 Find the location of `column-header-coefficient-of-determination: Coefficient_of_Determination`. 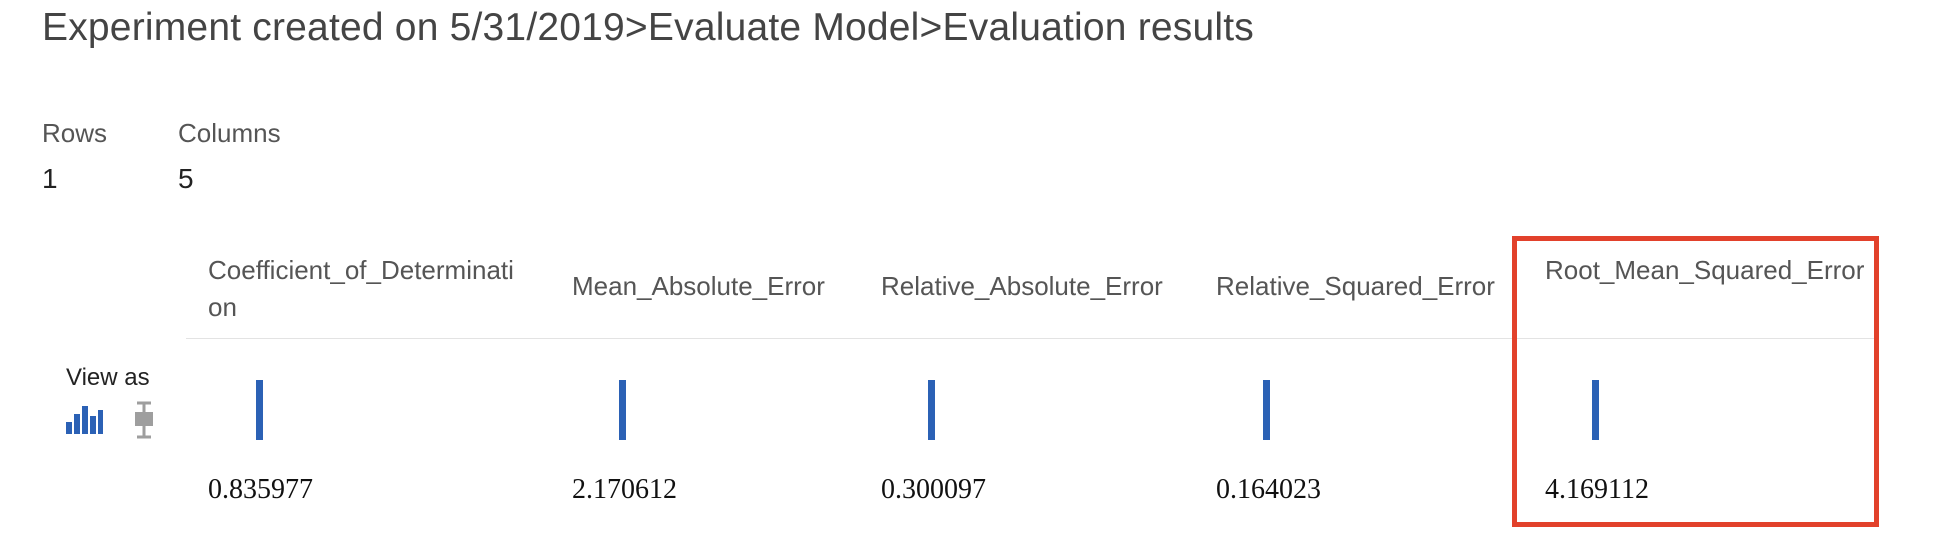

column-header-coefficient-of-determination: Coefficient_of_Determination is located at coordinates (368, 289).